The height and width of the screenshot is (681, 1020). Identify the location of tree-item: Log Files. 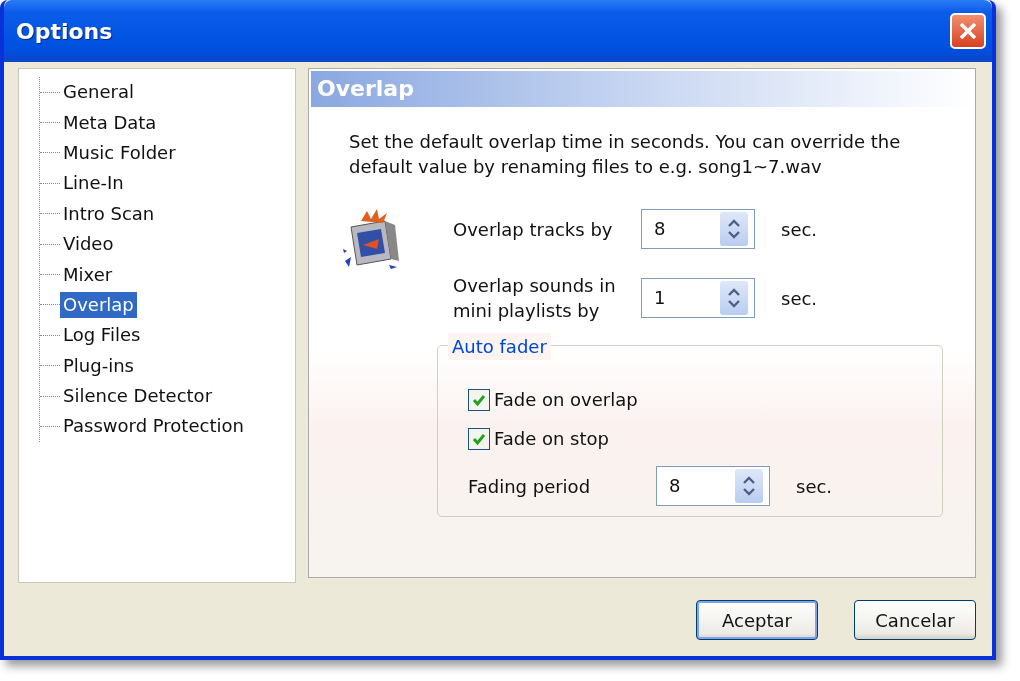
(102, 335).